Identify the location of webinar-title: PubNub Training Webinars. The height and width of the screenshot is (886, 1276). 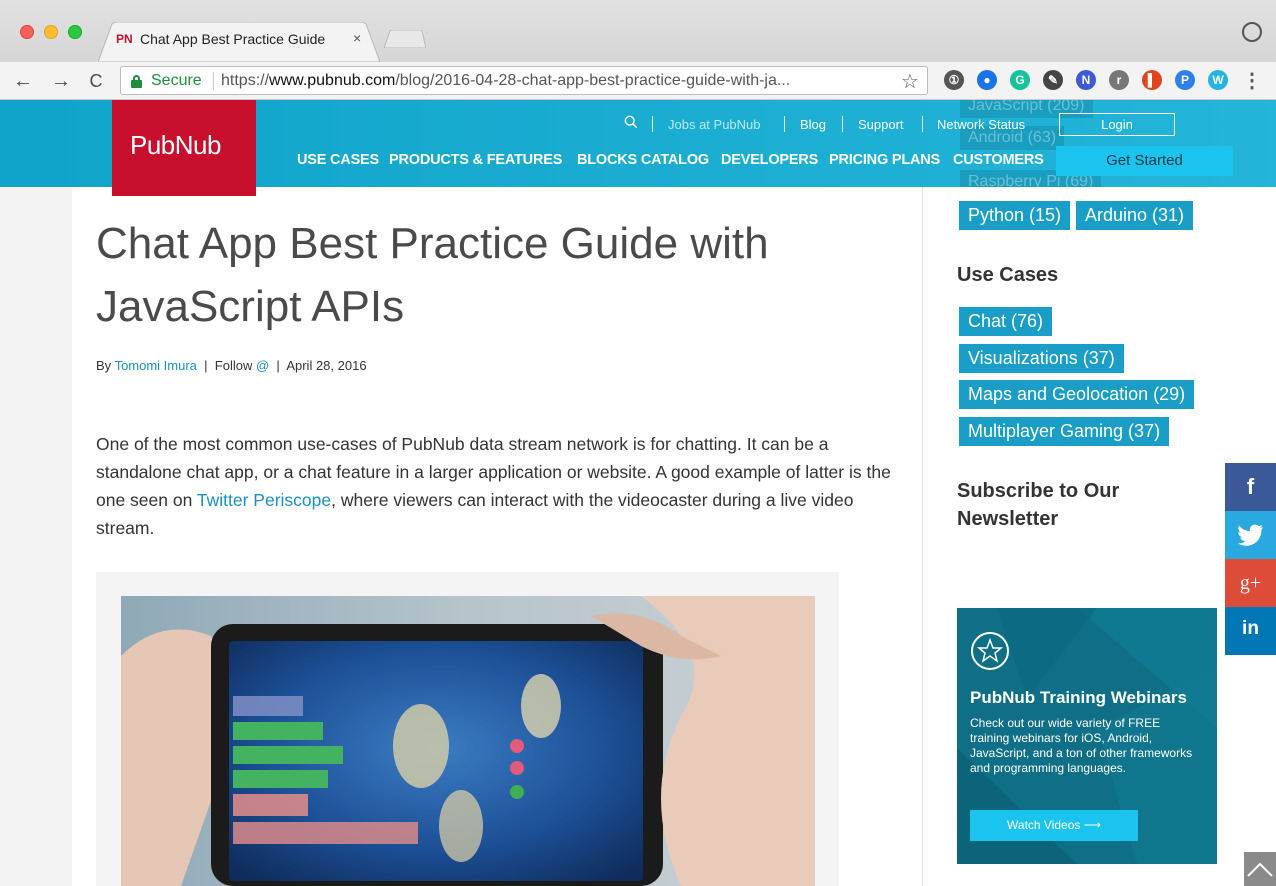
(1078, 697).